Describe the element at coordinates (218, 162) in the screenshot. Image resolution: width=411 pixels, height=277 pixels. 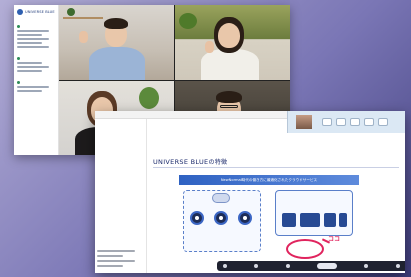
I see `slide-title-ja: の特徴` at that location.